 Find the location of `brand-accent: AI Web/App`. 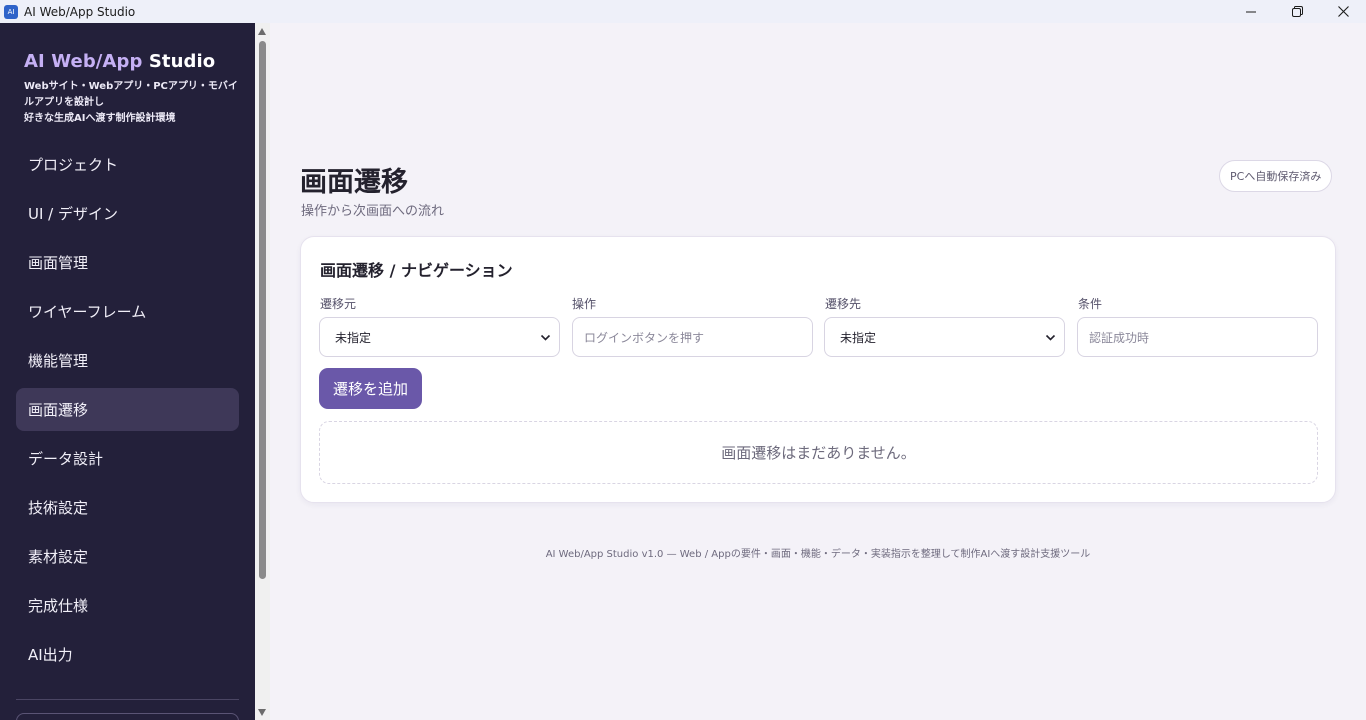

brand-accent: AI Web/App is located at coordinates (83, 61).